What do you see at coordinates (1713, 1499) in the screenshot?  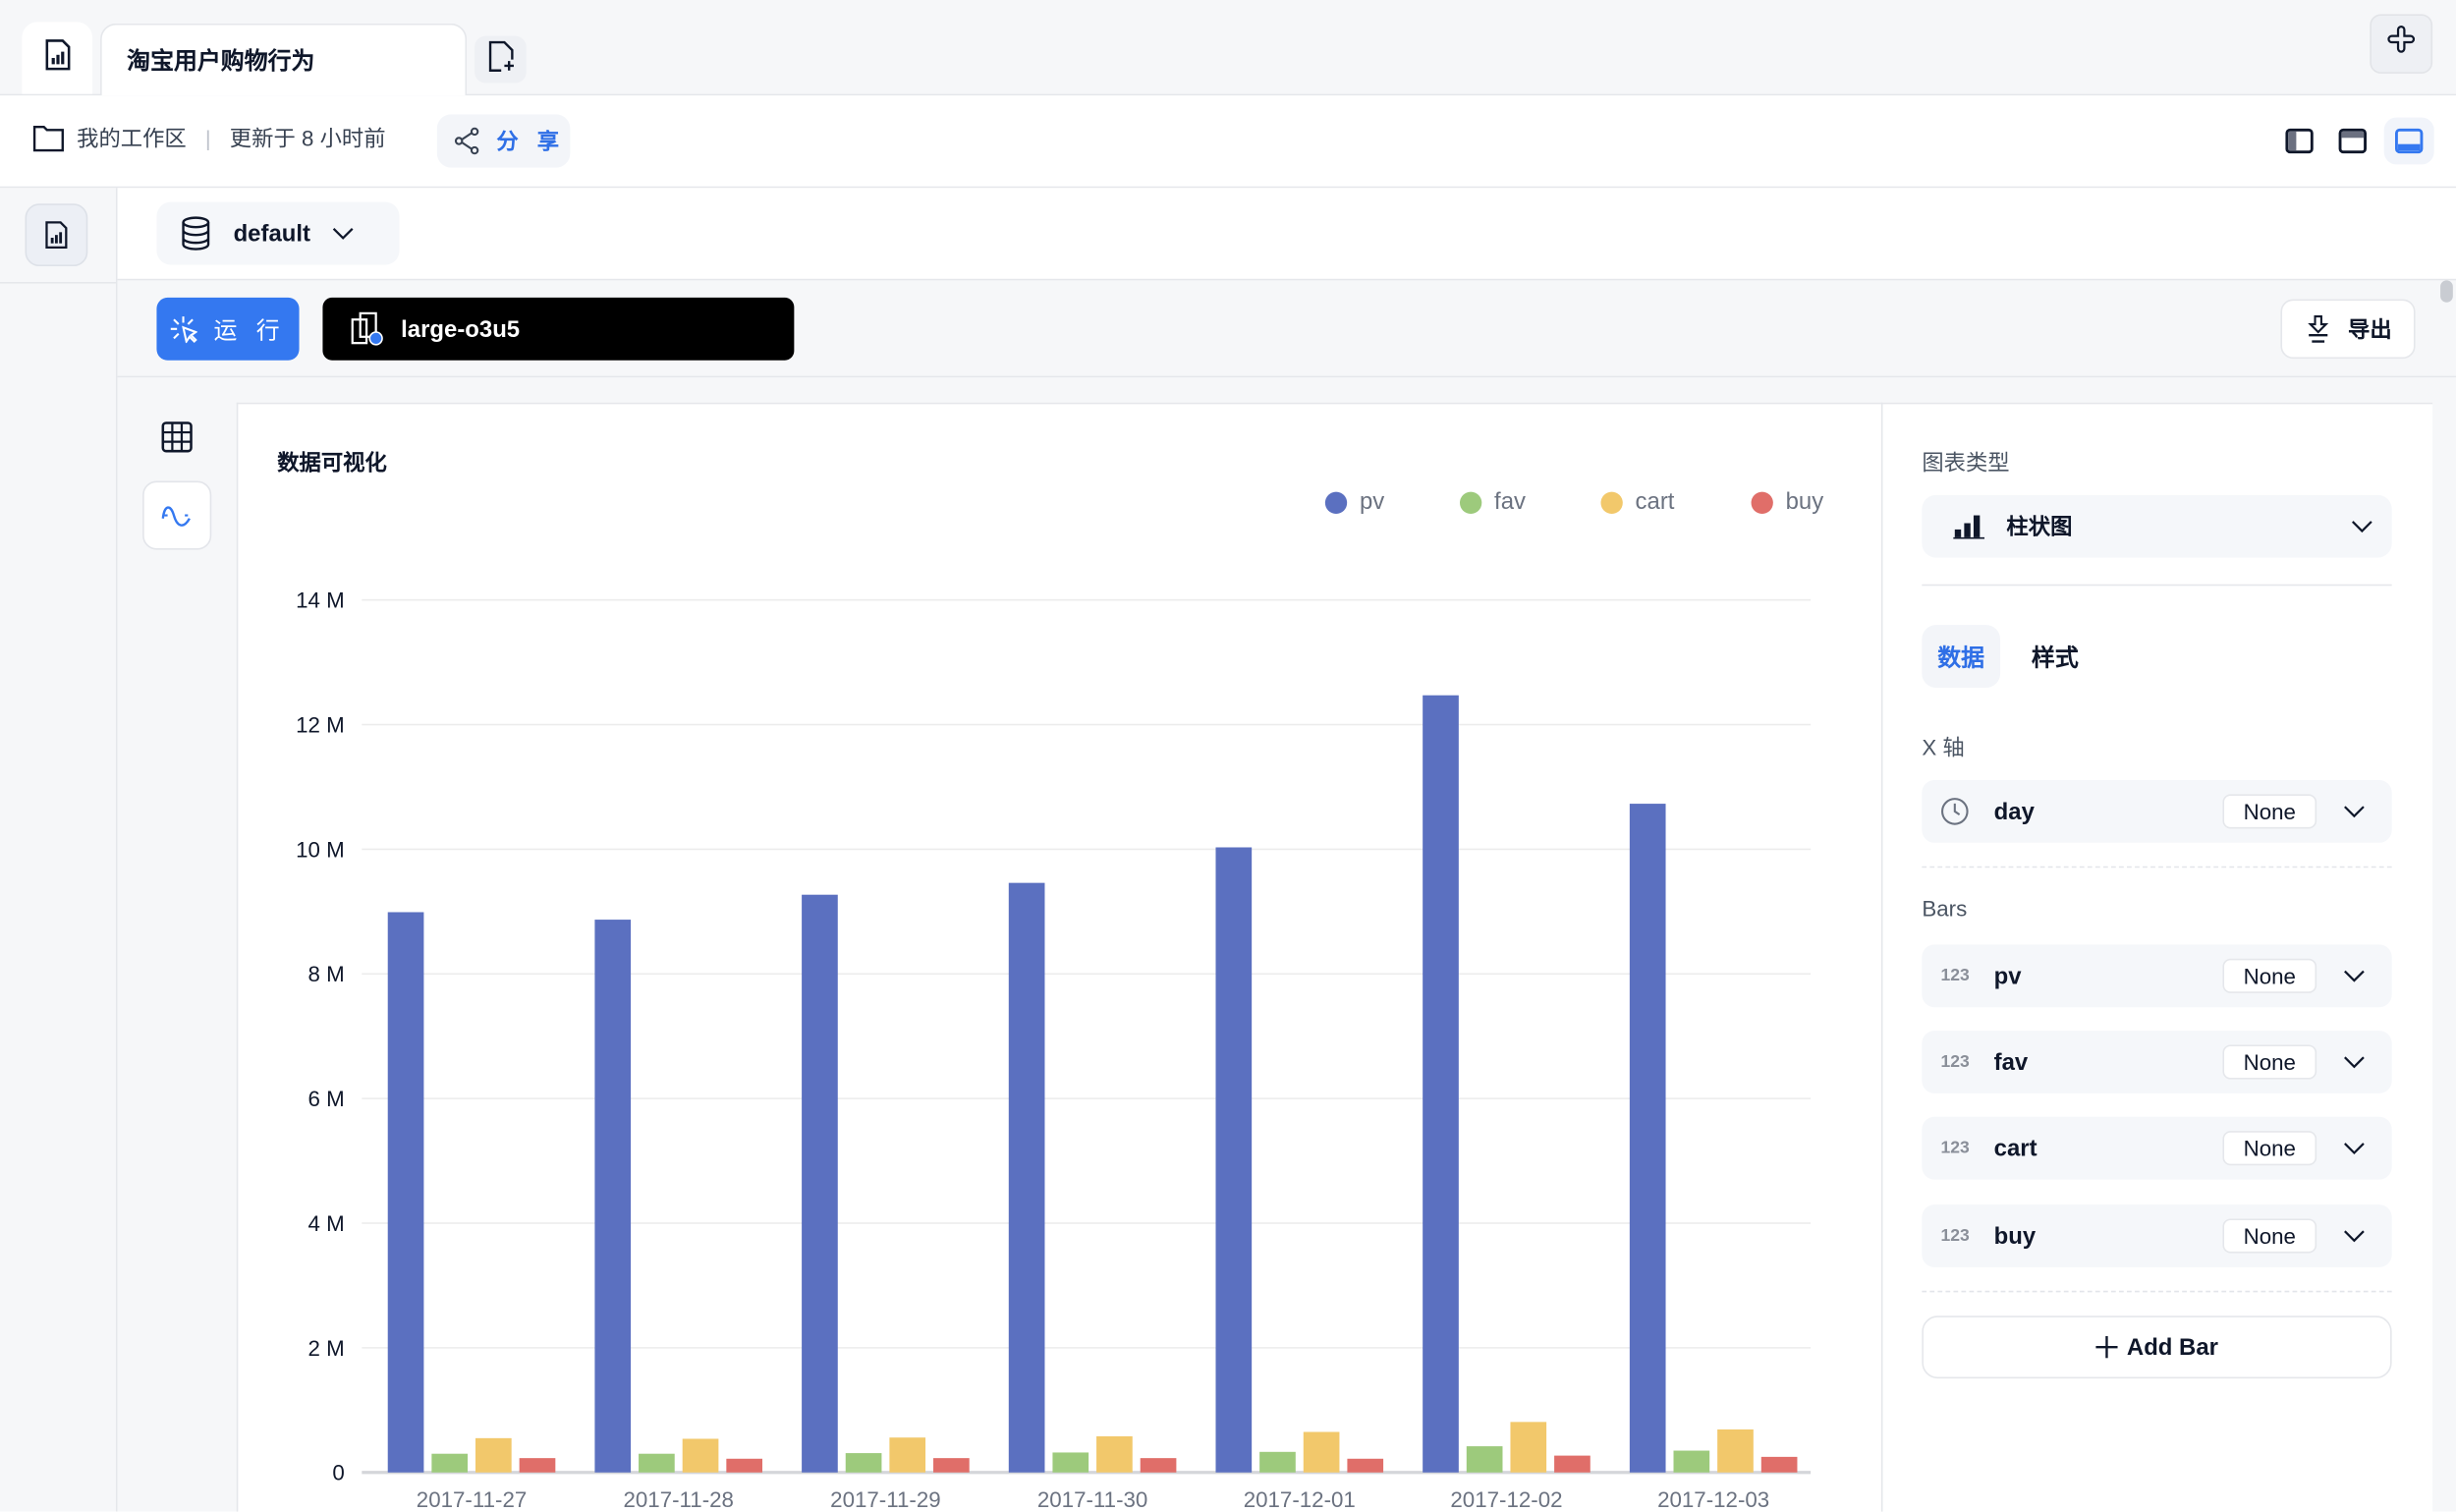 I see `x-tick-label: 2017-12-03` at bounding box center [1713, 1499].